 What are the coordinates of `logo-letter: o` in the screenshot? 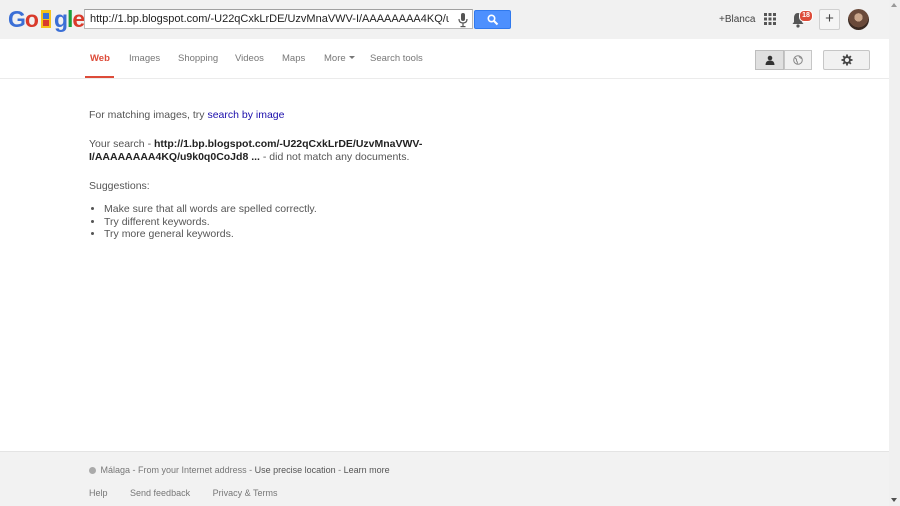 It's located at (31, 19).